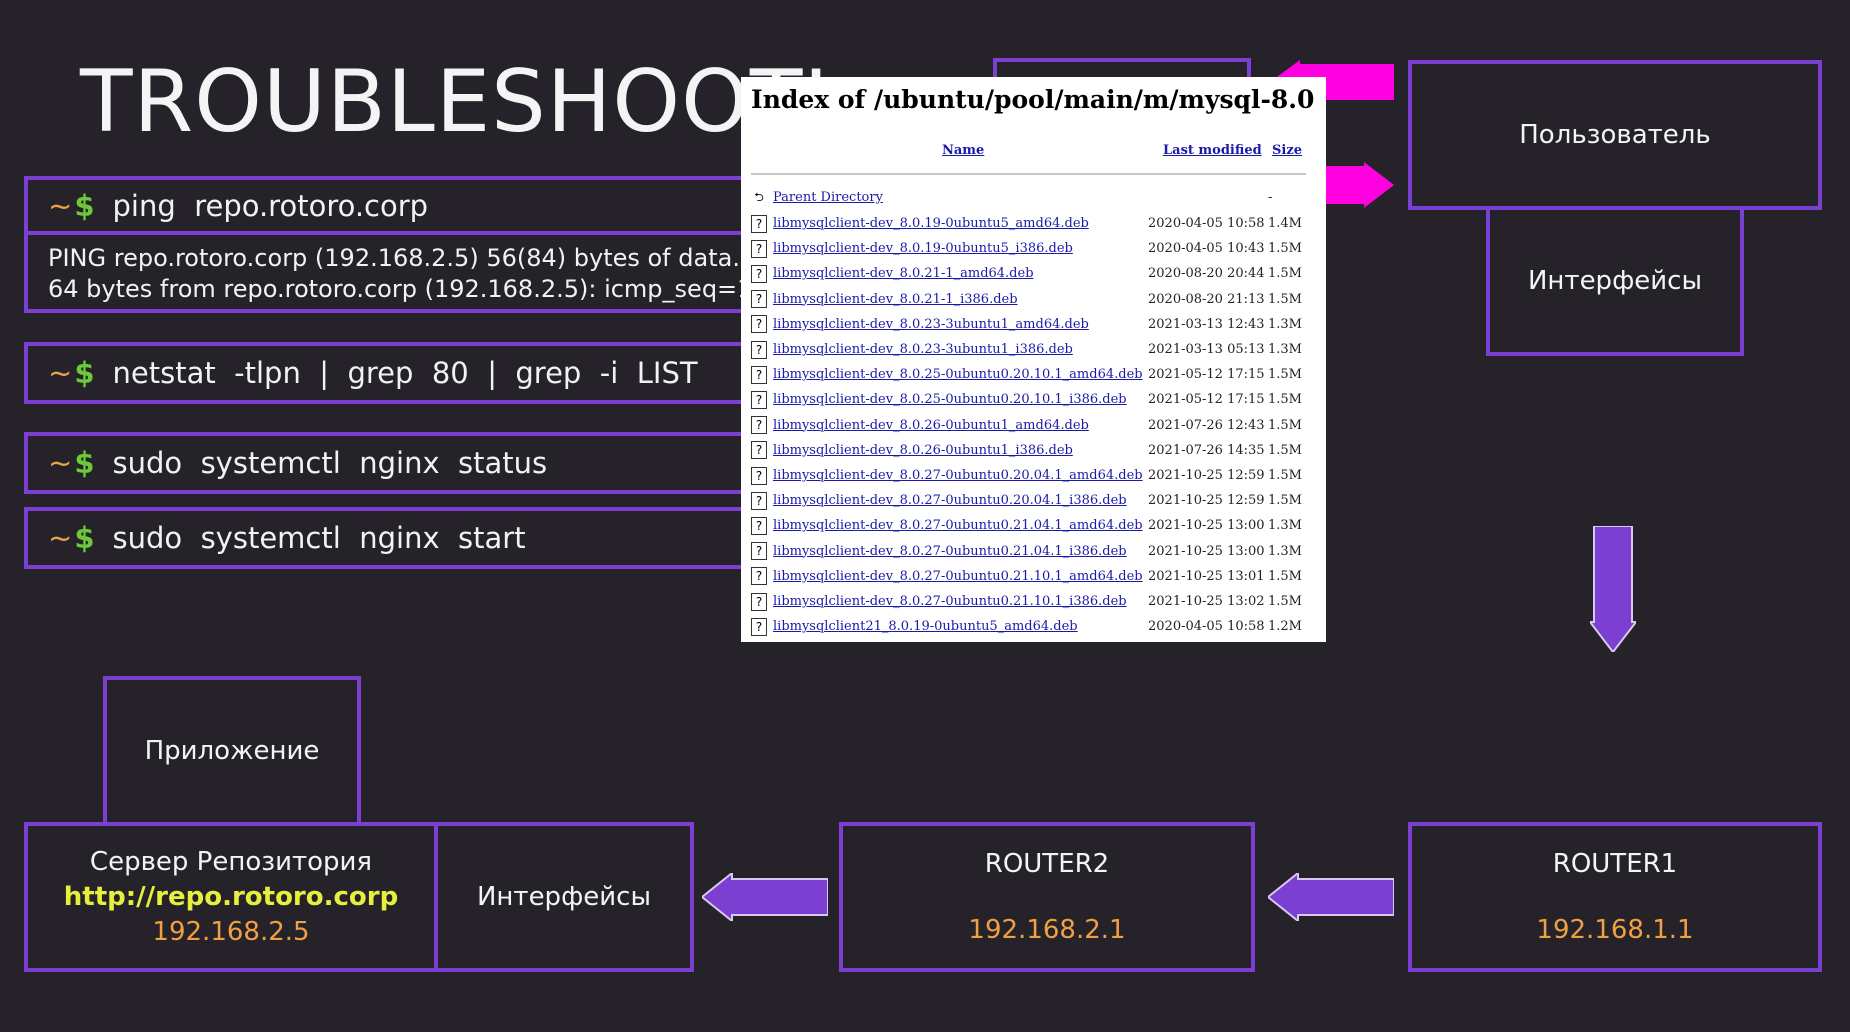  I want to click on router2-node: ROUTER2 192.168.2.1, so click(1047, 897).